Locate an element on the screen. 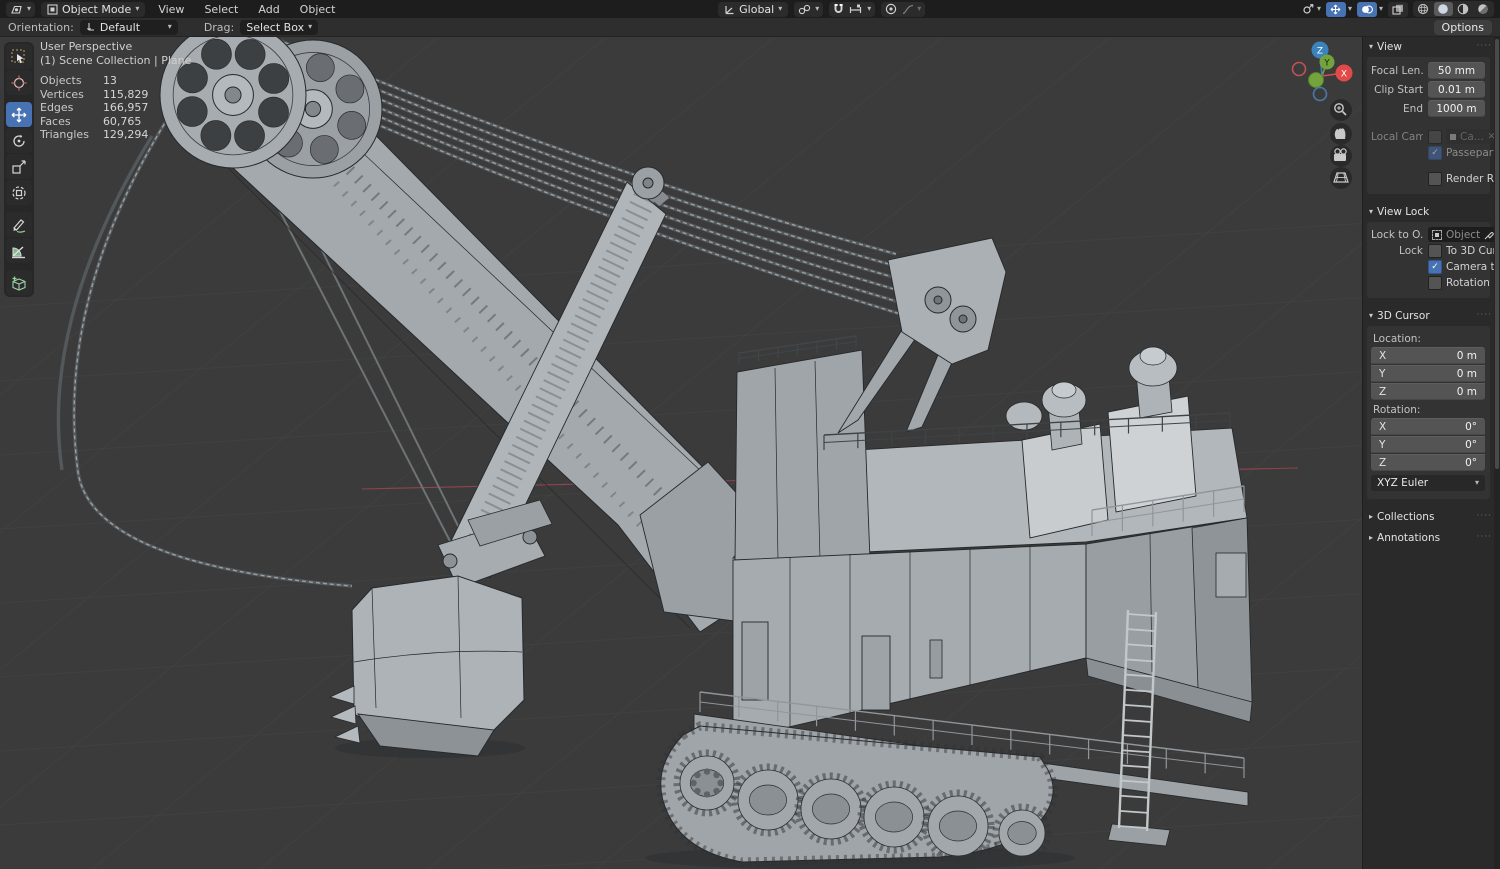 Image resolution: width=1500 pixels, height=869 pixels. section-collections-header: ▸ Collections is located at coordinates (1431, 516).